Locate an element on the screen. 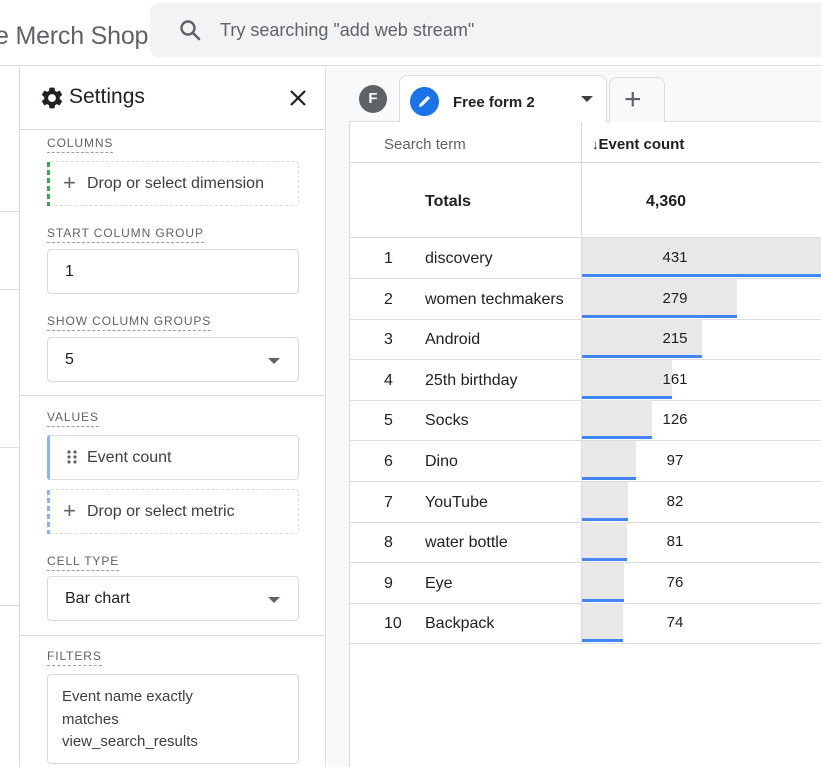 The image size is (821, 767). show-column-groups-select: 5 is located at coordinates (173, 359).